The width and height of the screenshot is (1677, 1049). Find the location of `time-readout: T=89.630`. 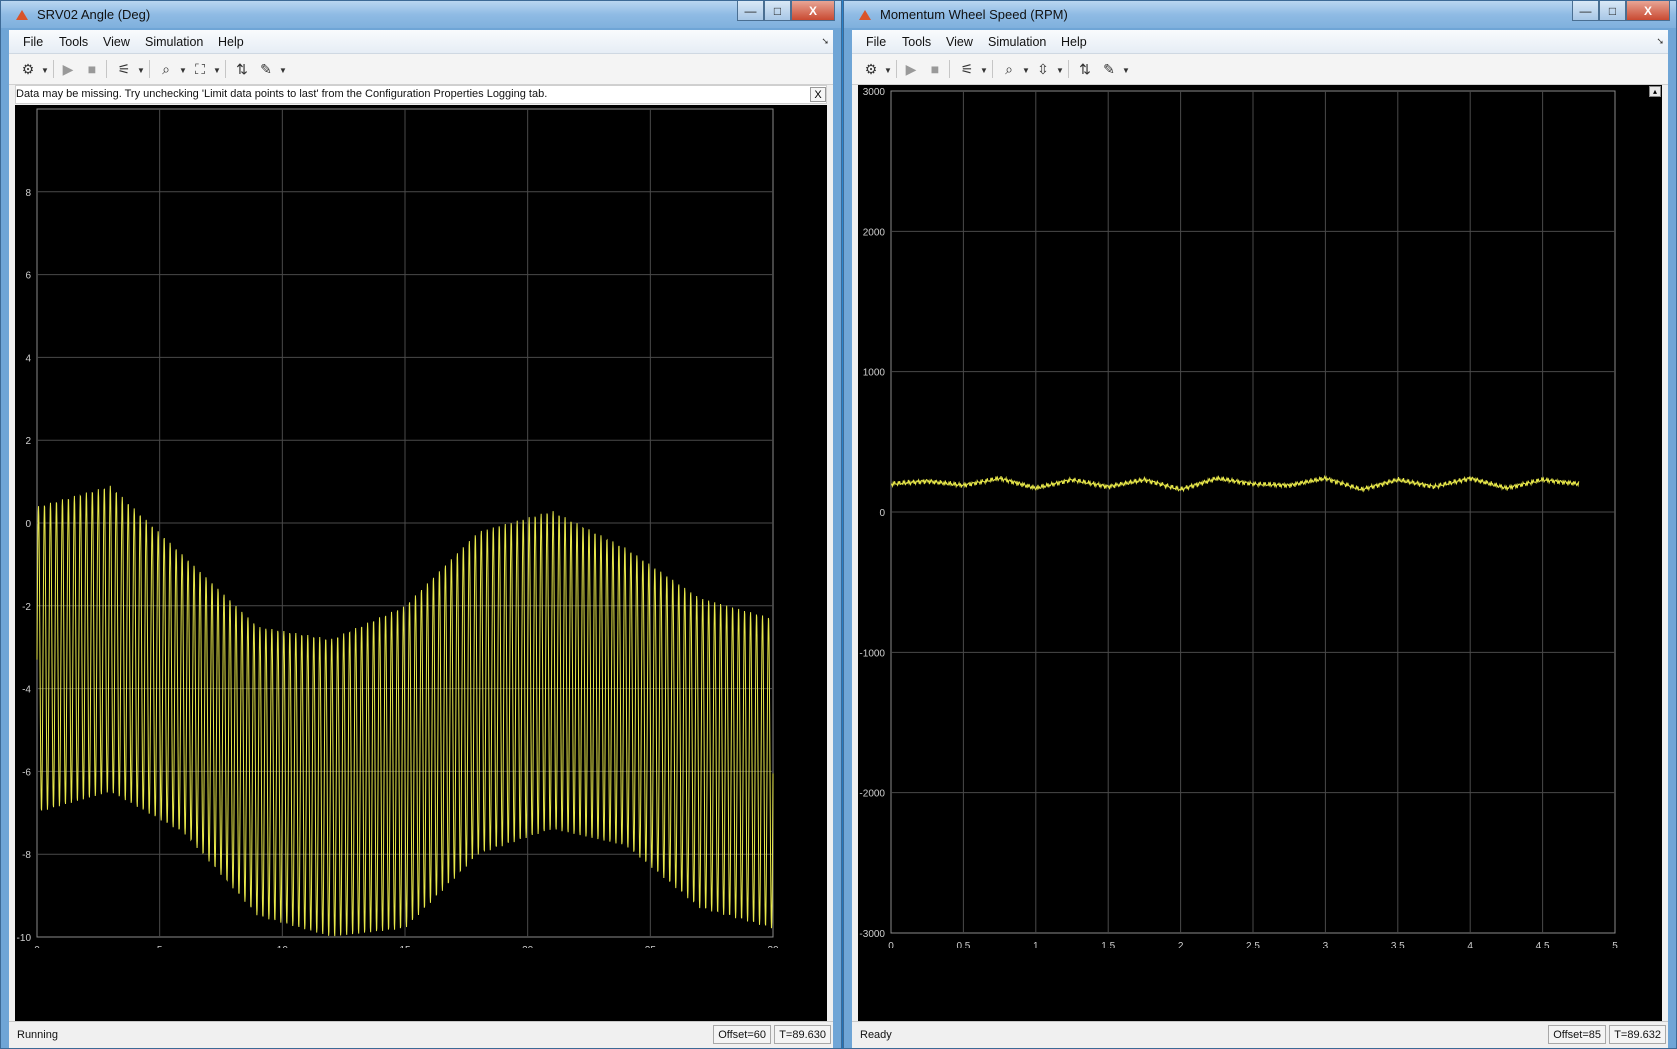

time-readout: T=89.630 is located at coordinates (802, 1034).